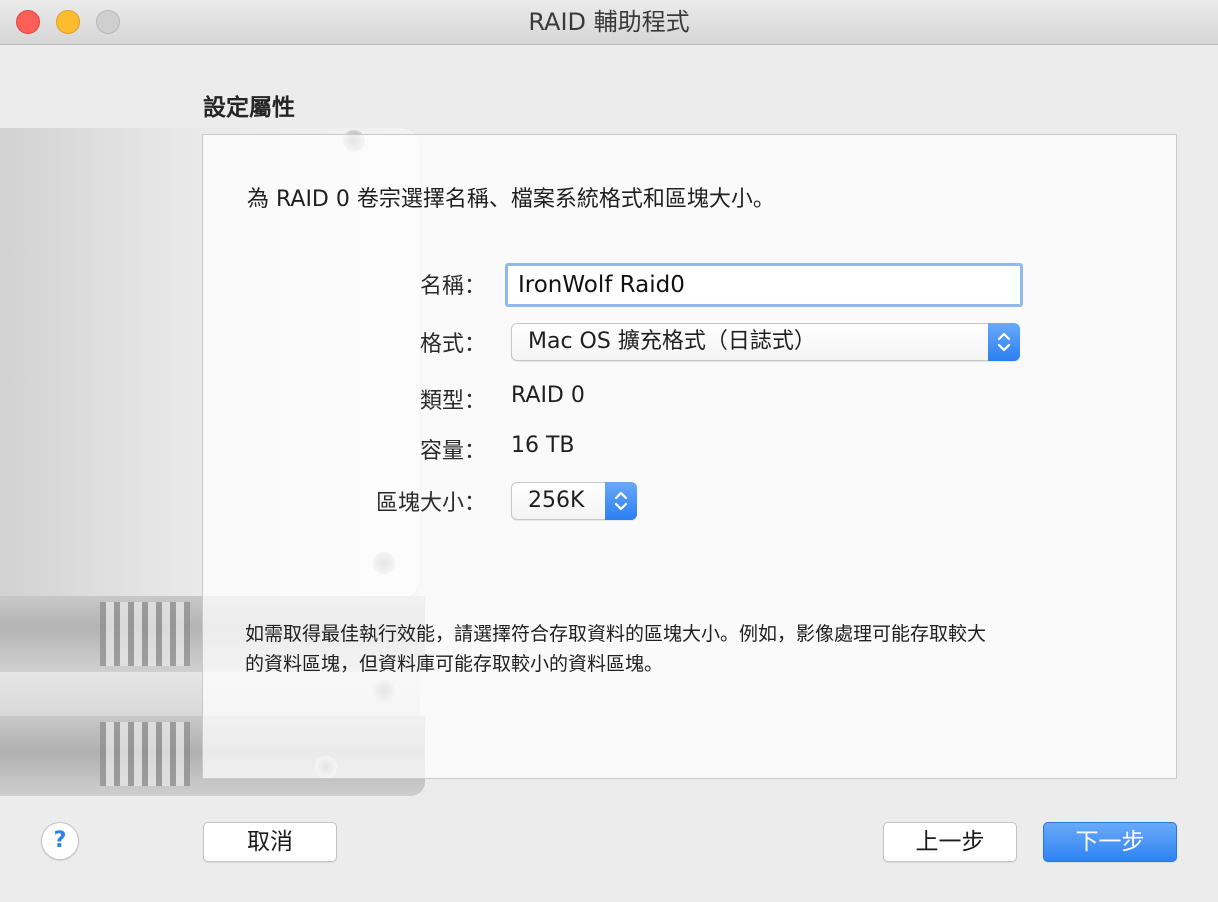 The image size is (1218, 902). Describe the element at coordinates (452, 401) in the screenshot. I see `type-label: 類型：` at that location.